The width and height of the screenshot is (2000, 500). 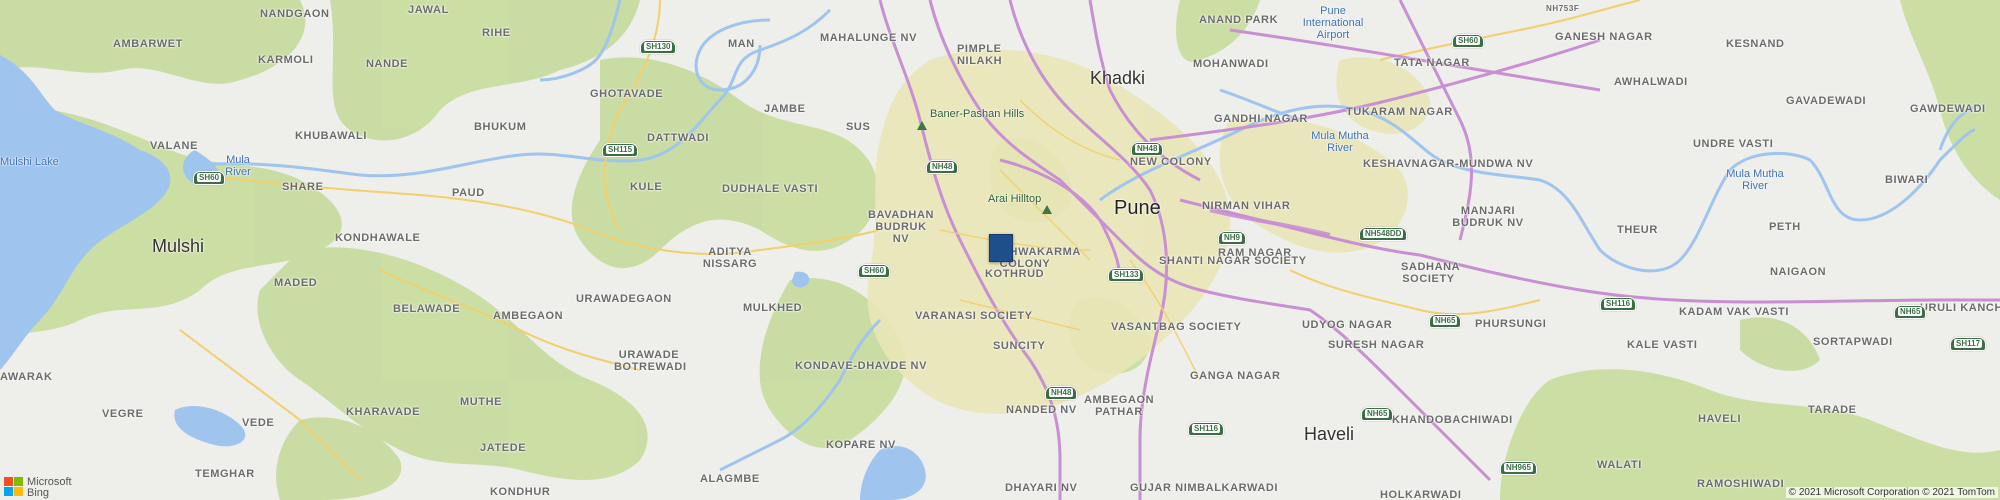 I want to click on place-label: VALANE, so click(x=174, y=146).